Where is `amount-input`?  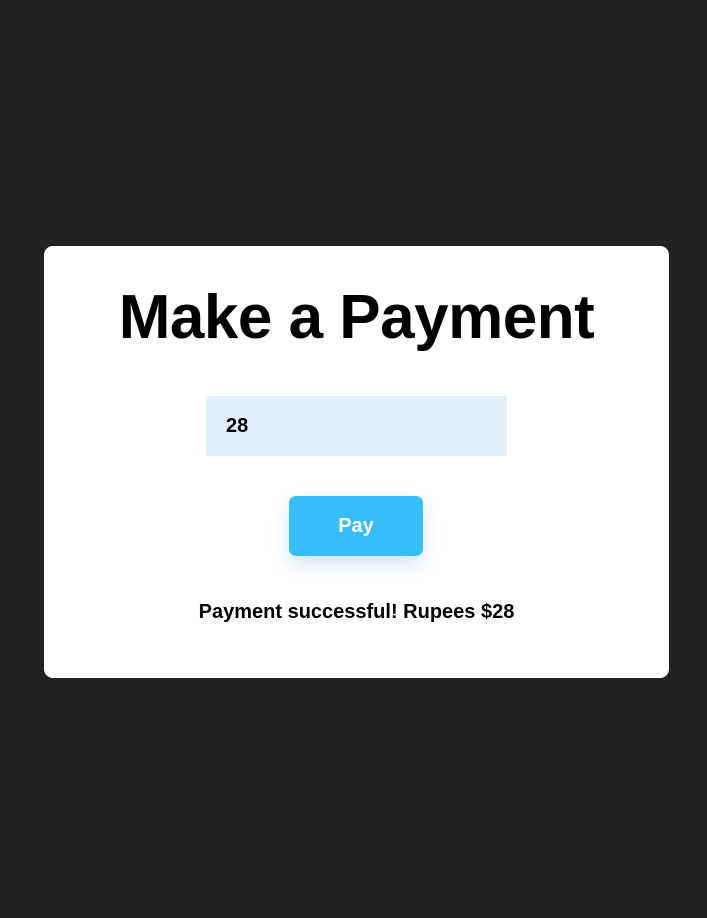 amount-input is located at coordinates (356, 426).